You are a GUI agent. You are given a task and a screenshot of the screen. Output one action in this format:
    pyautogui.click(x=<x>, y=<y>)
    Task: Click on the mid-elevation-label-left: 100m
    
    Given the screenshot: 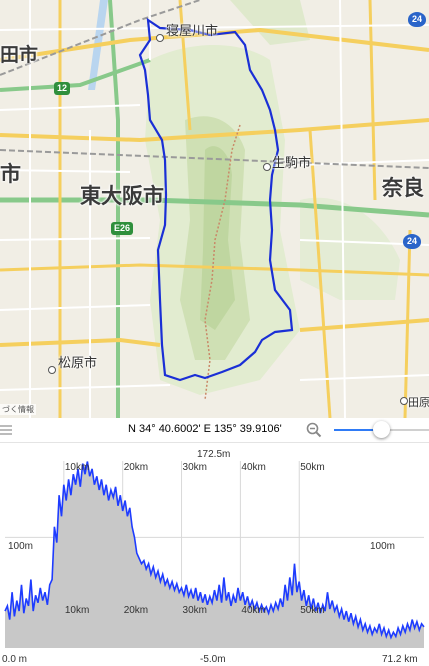 What is the action you would take?
    pyautogui.click(x=20, y=546)
    